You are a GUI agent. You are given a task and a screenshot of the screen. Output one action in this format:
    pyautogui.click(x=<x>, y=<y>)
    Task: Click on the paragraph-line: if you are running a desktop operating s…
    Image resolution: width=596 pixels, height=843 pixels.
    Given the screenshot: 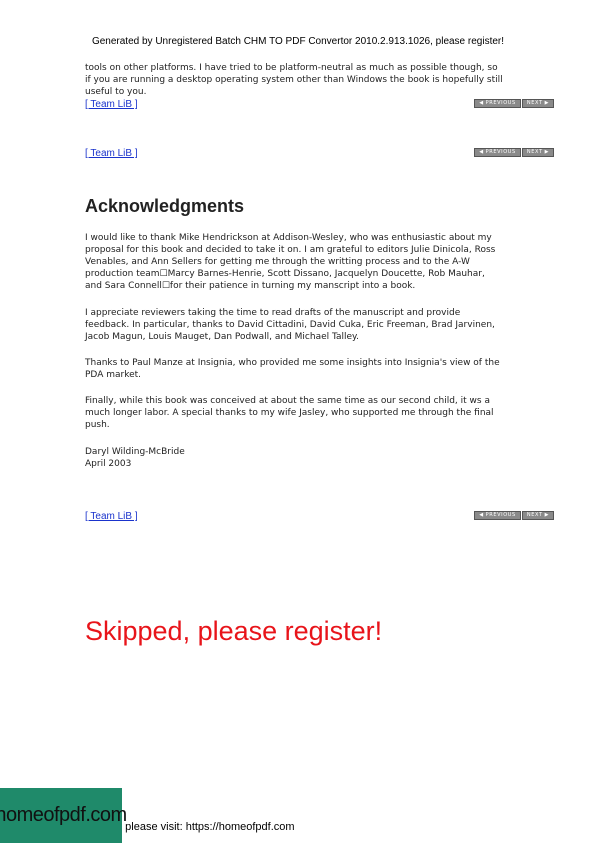 What is the action you would take?
    pyautogui.click(x=294, y=80)
    